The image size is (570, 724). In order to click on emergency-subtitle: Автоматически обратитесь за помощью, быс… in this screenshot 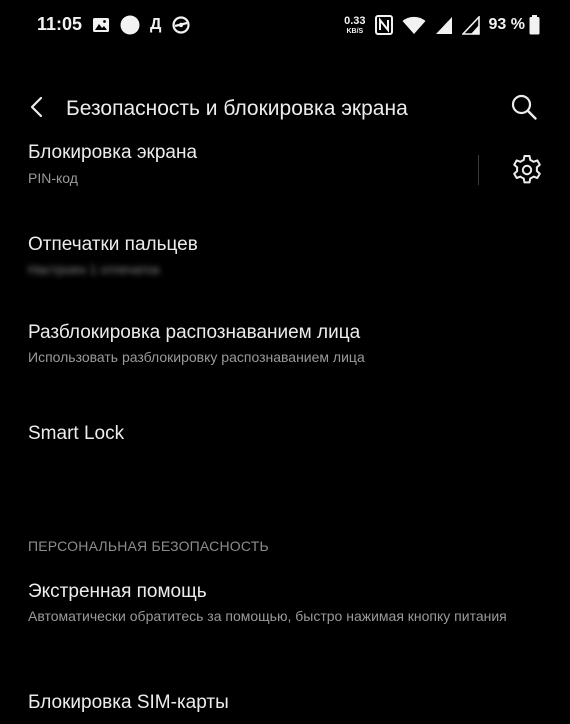, I will do `click(267, 616)`.